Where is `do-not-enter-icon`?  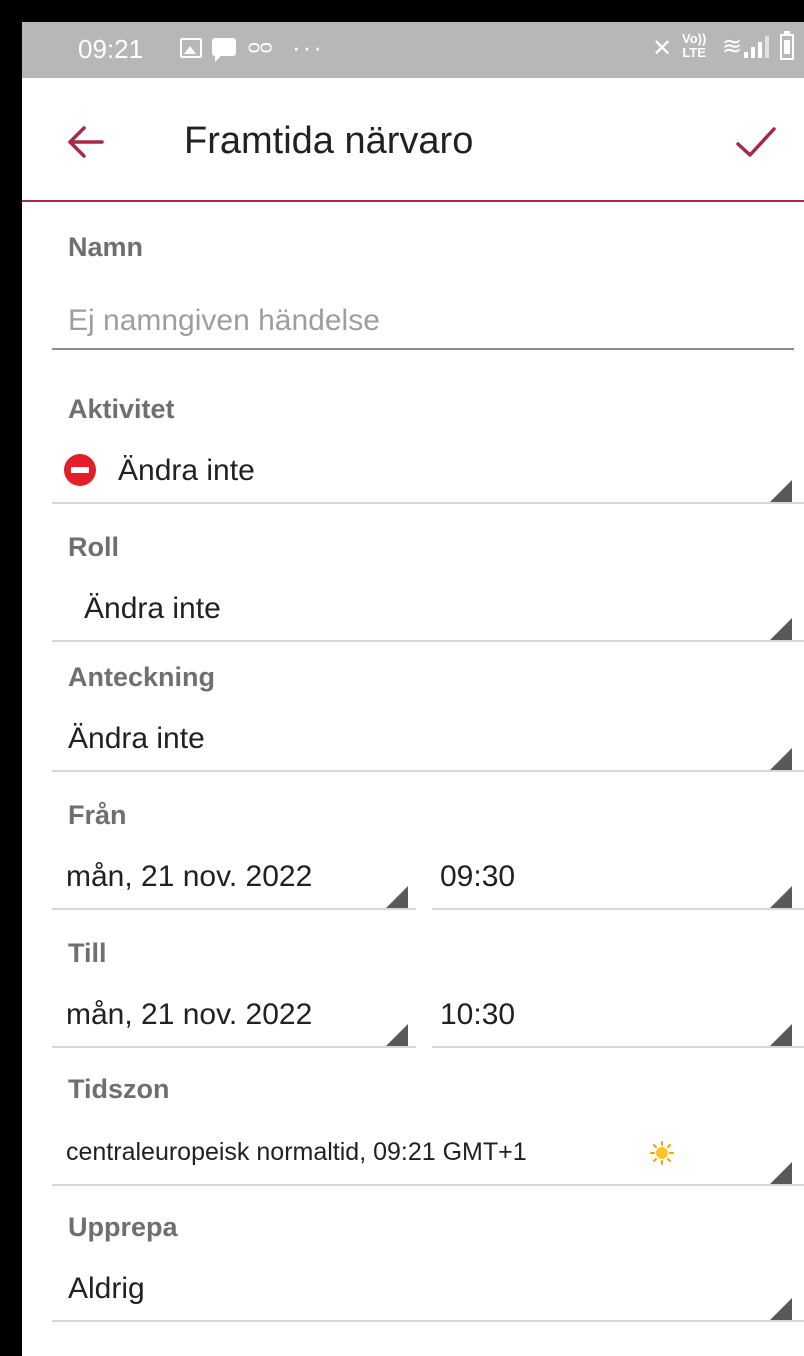 do-not-enter-icon is located at coordinates (80, 470).